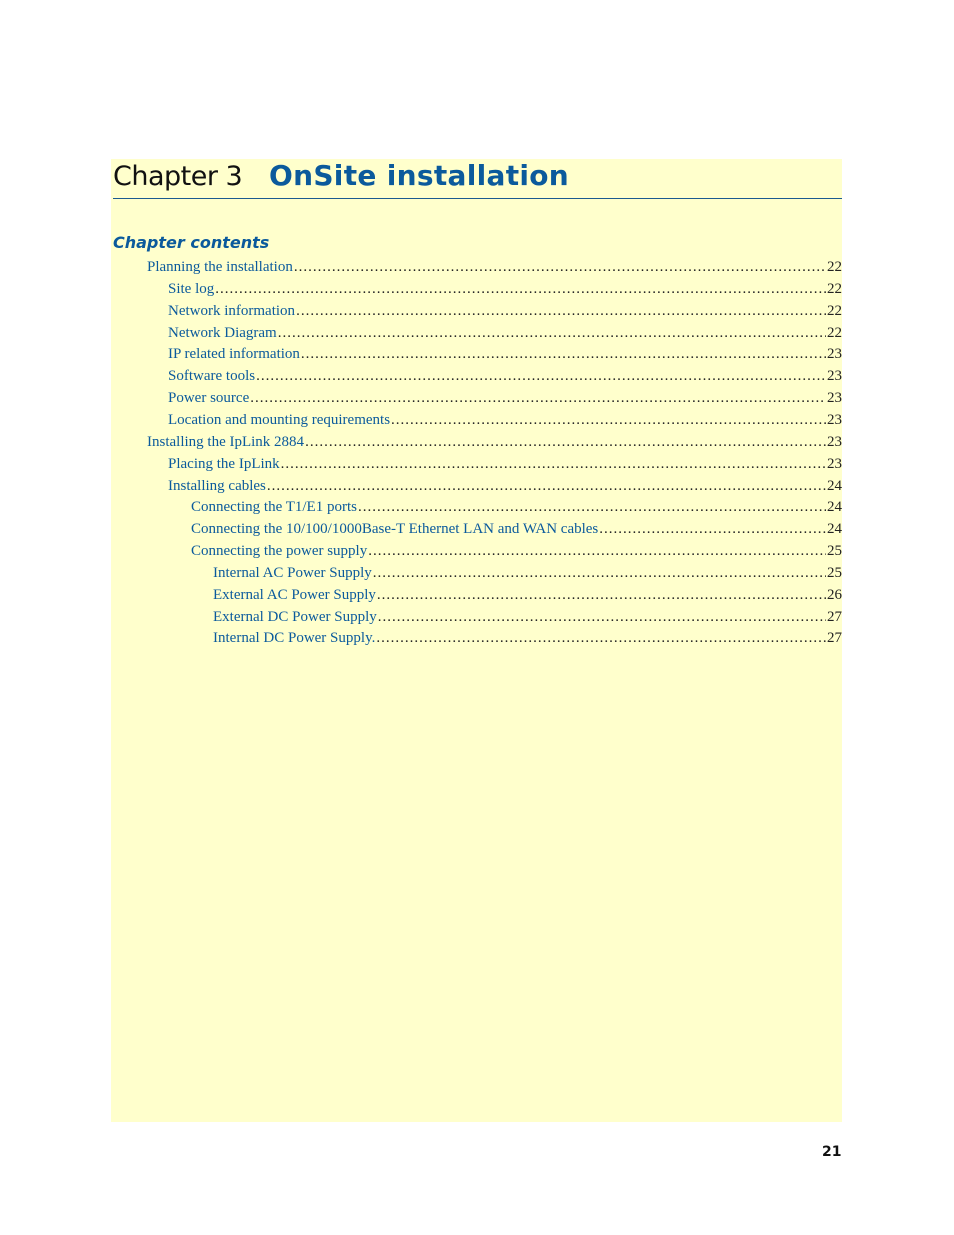  What do you see at coordinates (234, 354) in the screenshot?
I see `toc-entry-title: IP related information` at bounding box center [234, 354].